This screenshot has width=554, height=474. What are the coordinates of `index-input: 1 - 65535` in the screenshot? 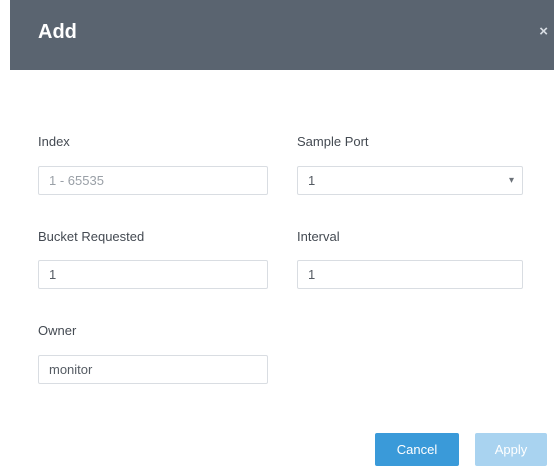 It's located at (153, 180).